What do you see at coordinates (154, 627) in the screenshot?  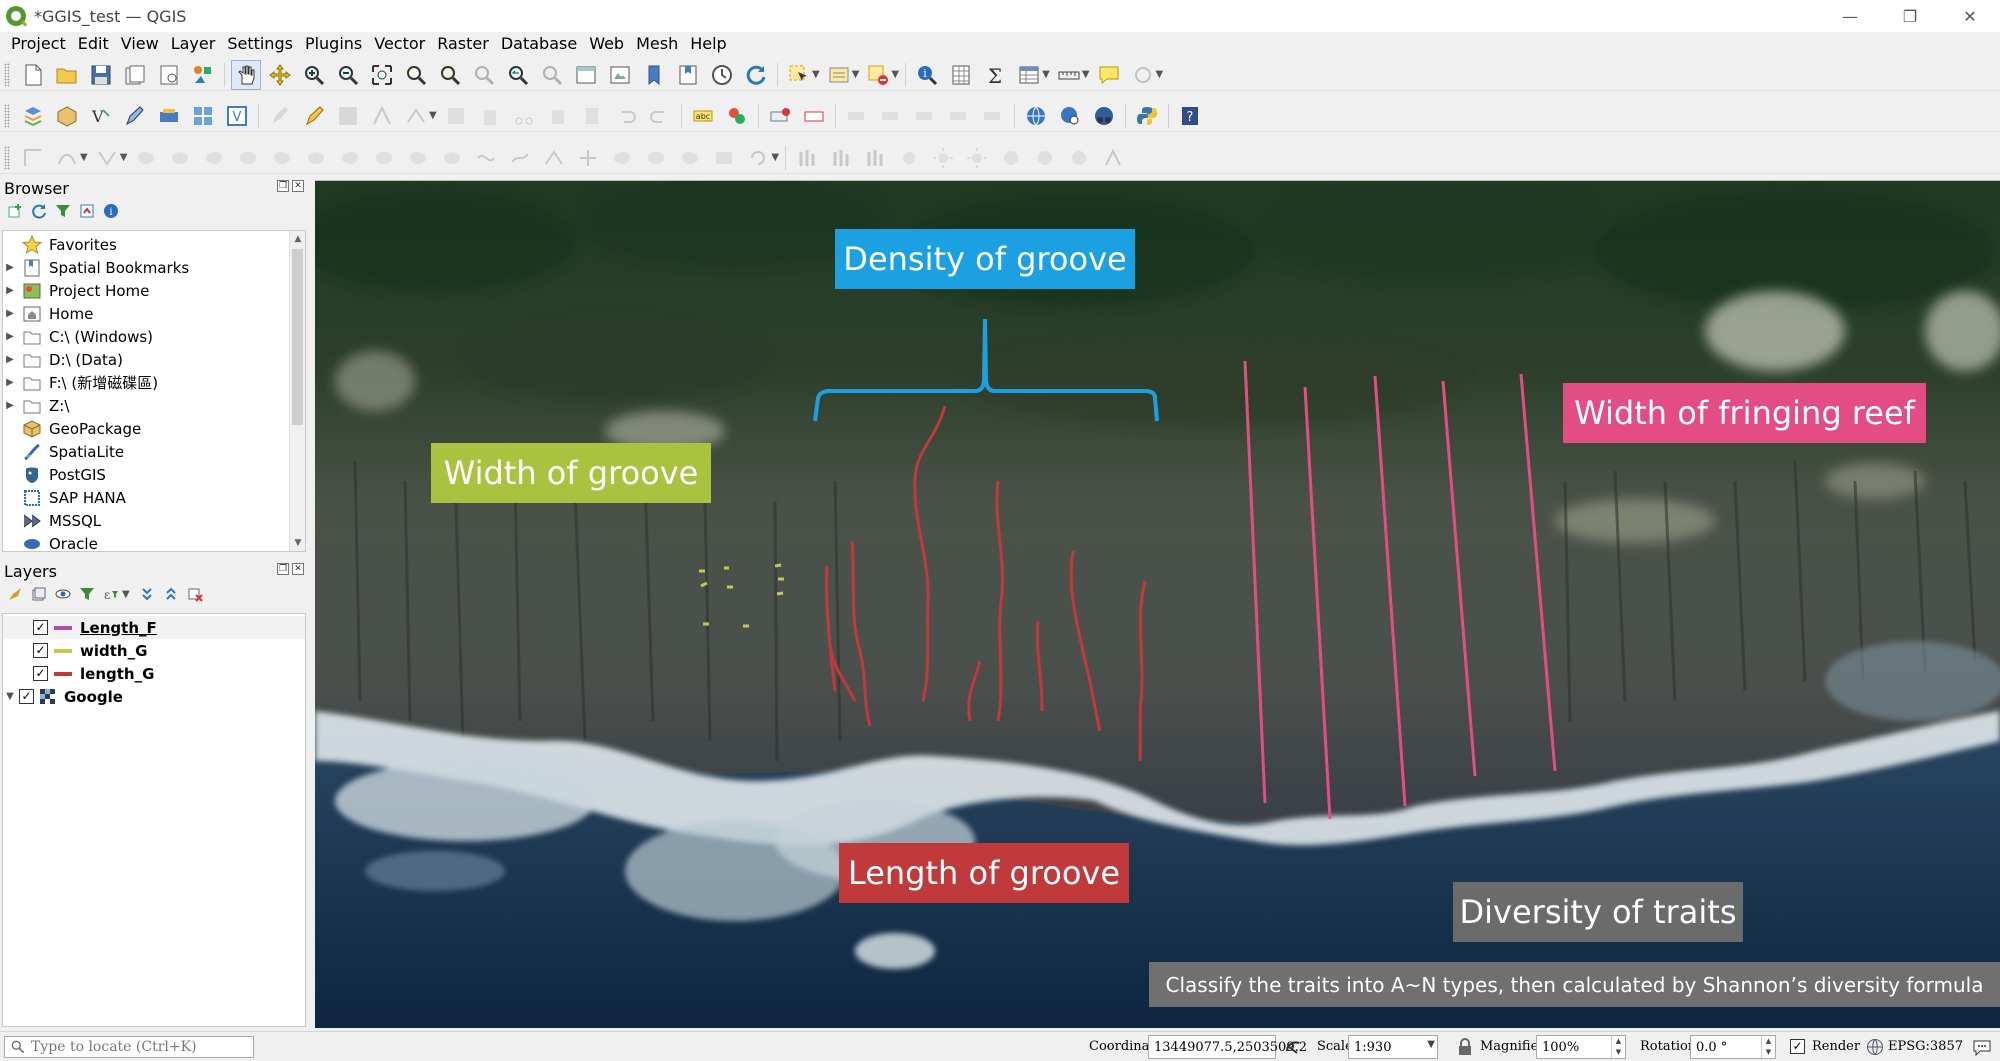 I see `layer-row-length-f: ✓ Length_F` at bounding box center [154, 627].